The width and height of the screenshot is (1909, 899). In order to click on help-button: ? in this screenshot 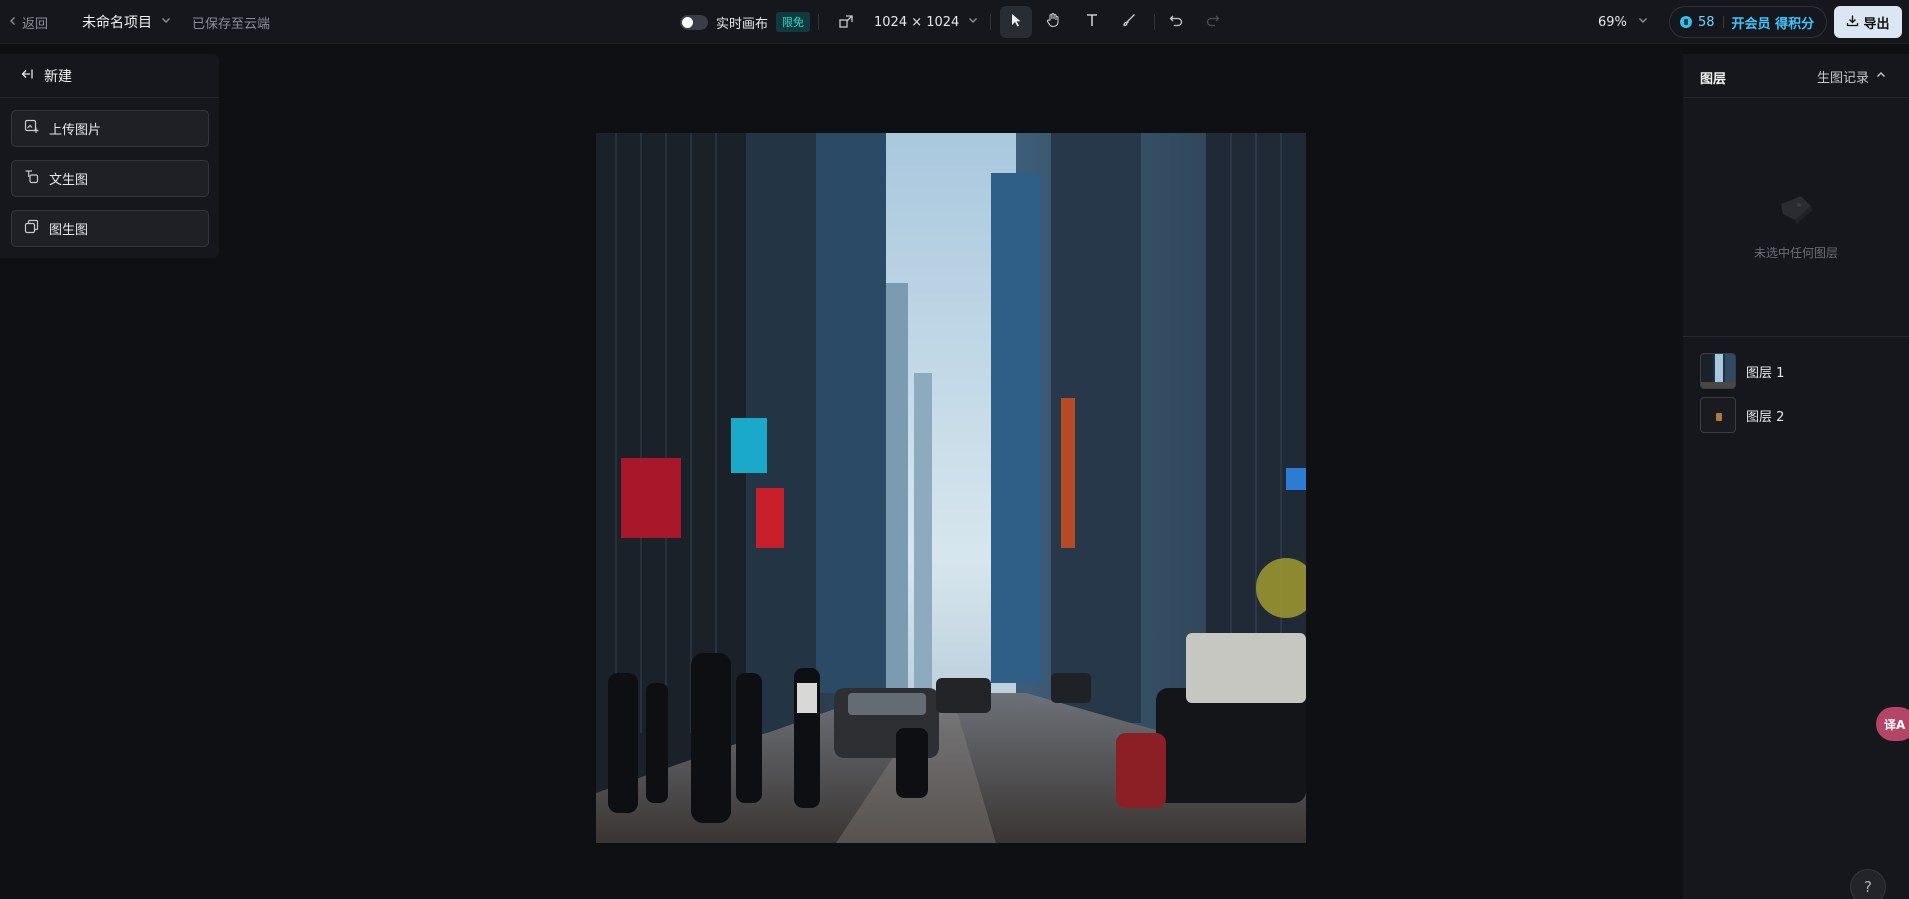, I will do `click(1868, 884)`.